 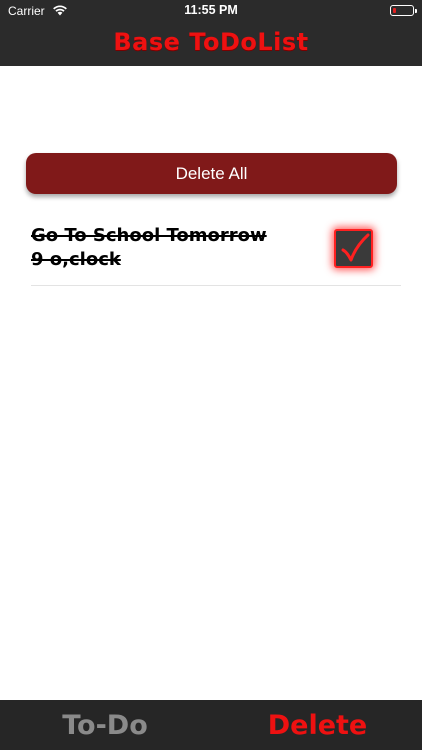 I want to click on nav-title: Base ToDoList, so click(x=211, y=42).